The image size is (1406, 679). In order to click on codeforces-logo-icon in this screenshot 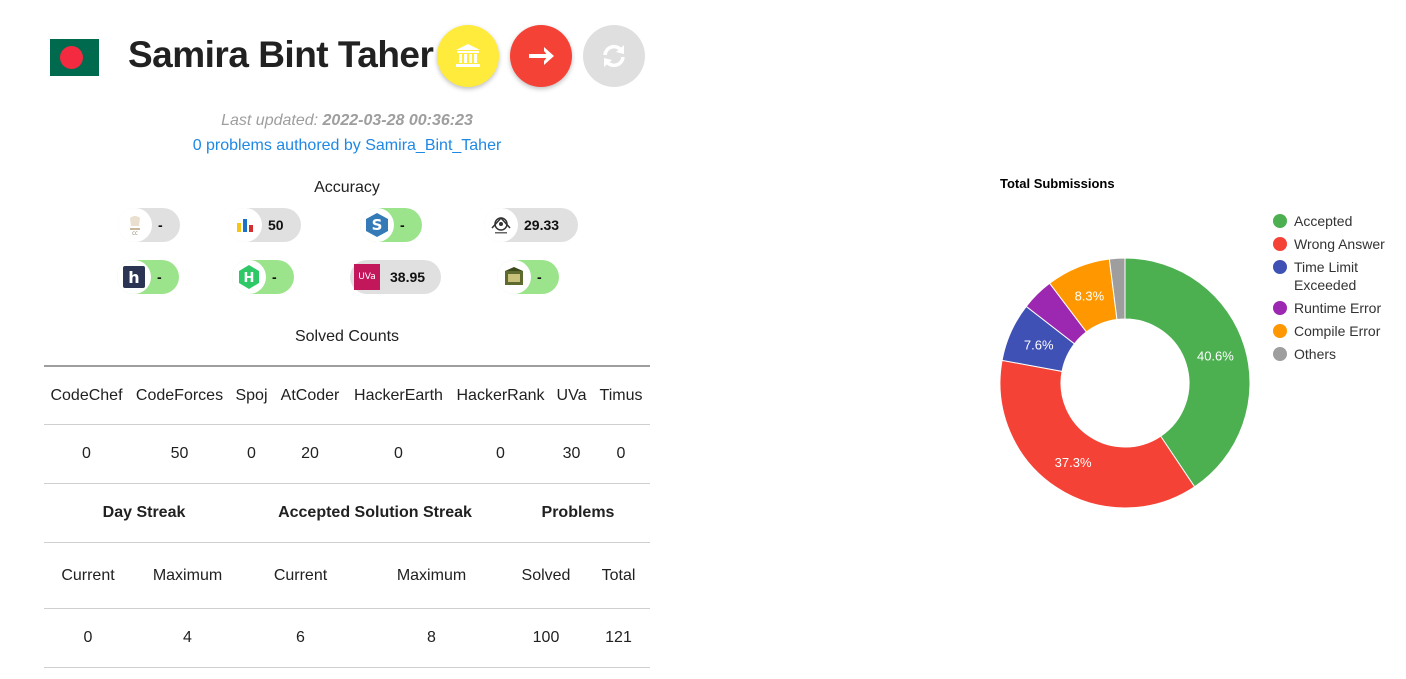, I will do `click(245, 225)`.